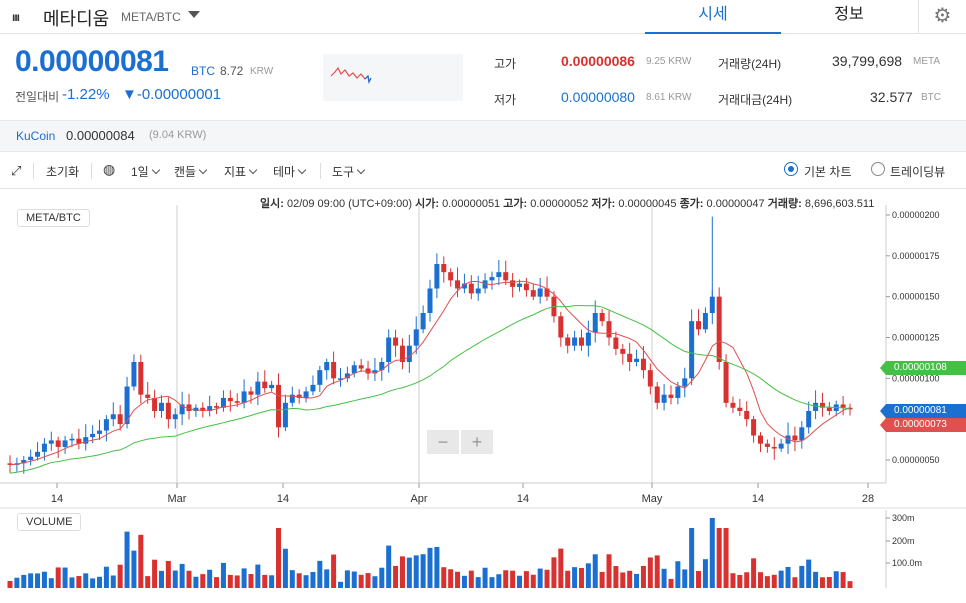 This screenshot has height=603, width=966. What do you see at coordinates (916, 338) in the screenshot?
I see `y-tick-label: 0.00000125` at bounding box center [916, 338].